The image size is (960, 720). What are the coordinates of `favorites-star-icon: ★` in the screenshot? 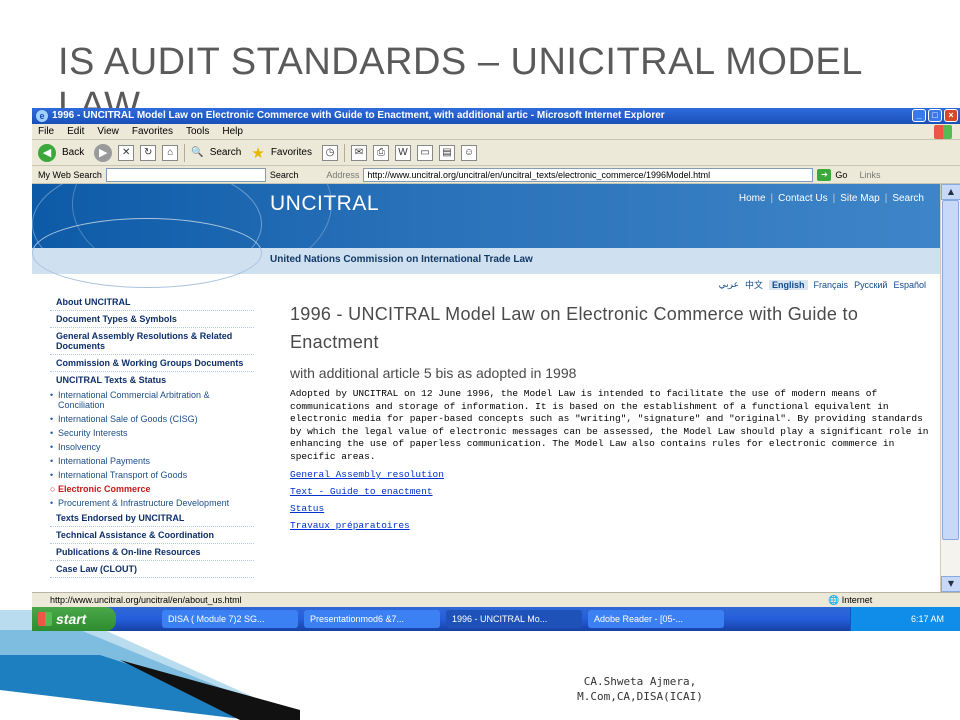 It's located at (257, 153).